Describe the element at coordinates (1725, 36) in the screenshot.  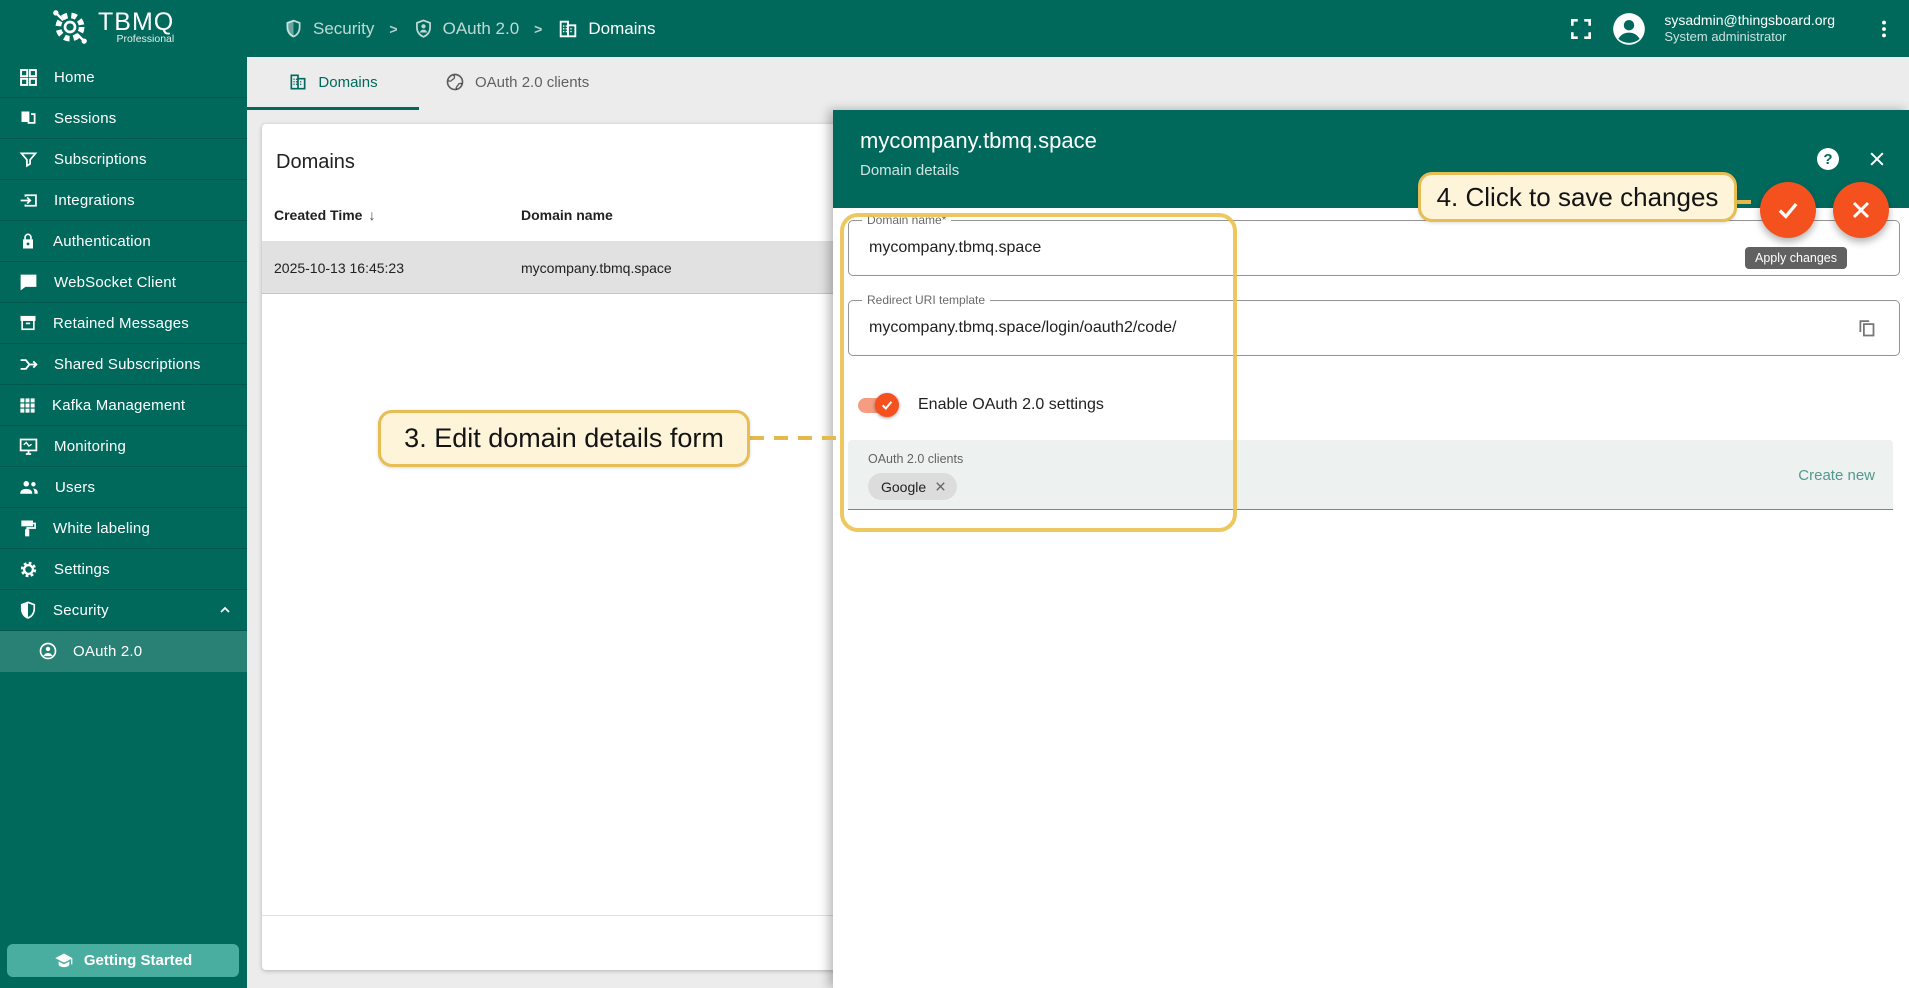
I see `user-role: System administrator` at that location.